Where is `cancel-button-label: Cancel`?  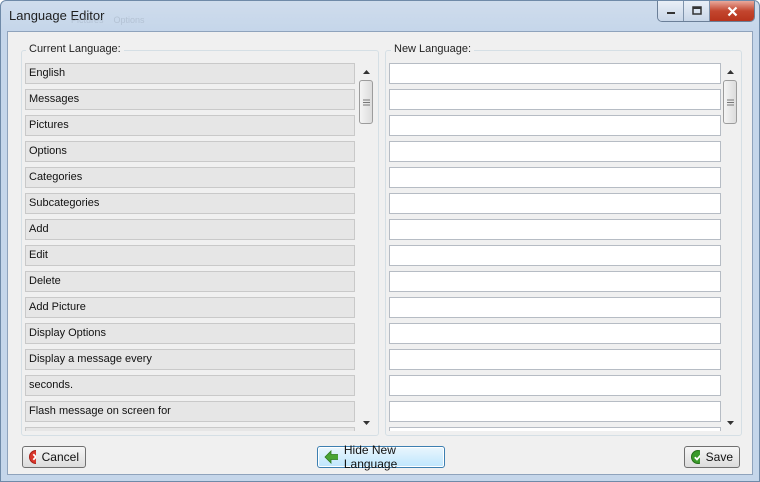
cancel-button-label: Cancel is located at coordinates (60, 457).